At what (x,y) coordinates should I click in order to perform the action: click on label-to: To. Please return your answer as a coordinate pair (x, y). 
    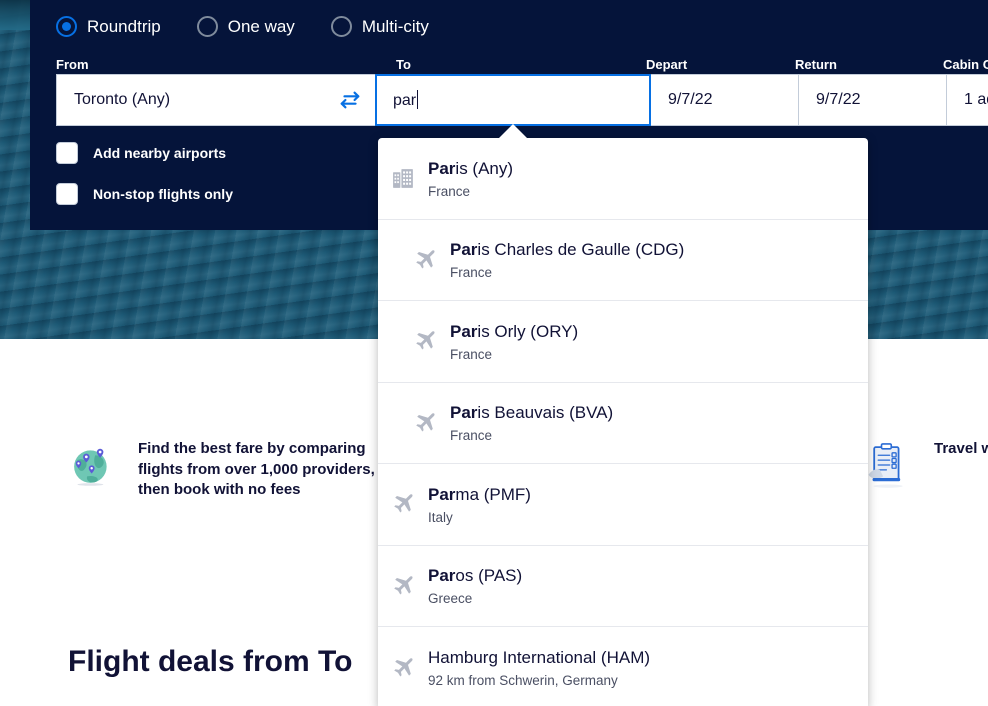
    Looking at the image, I should click on (403, 64).